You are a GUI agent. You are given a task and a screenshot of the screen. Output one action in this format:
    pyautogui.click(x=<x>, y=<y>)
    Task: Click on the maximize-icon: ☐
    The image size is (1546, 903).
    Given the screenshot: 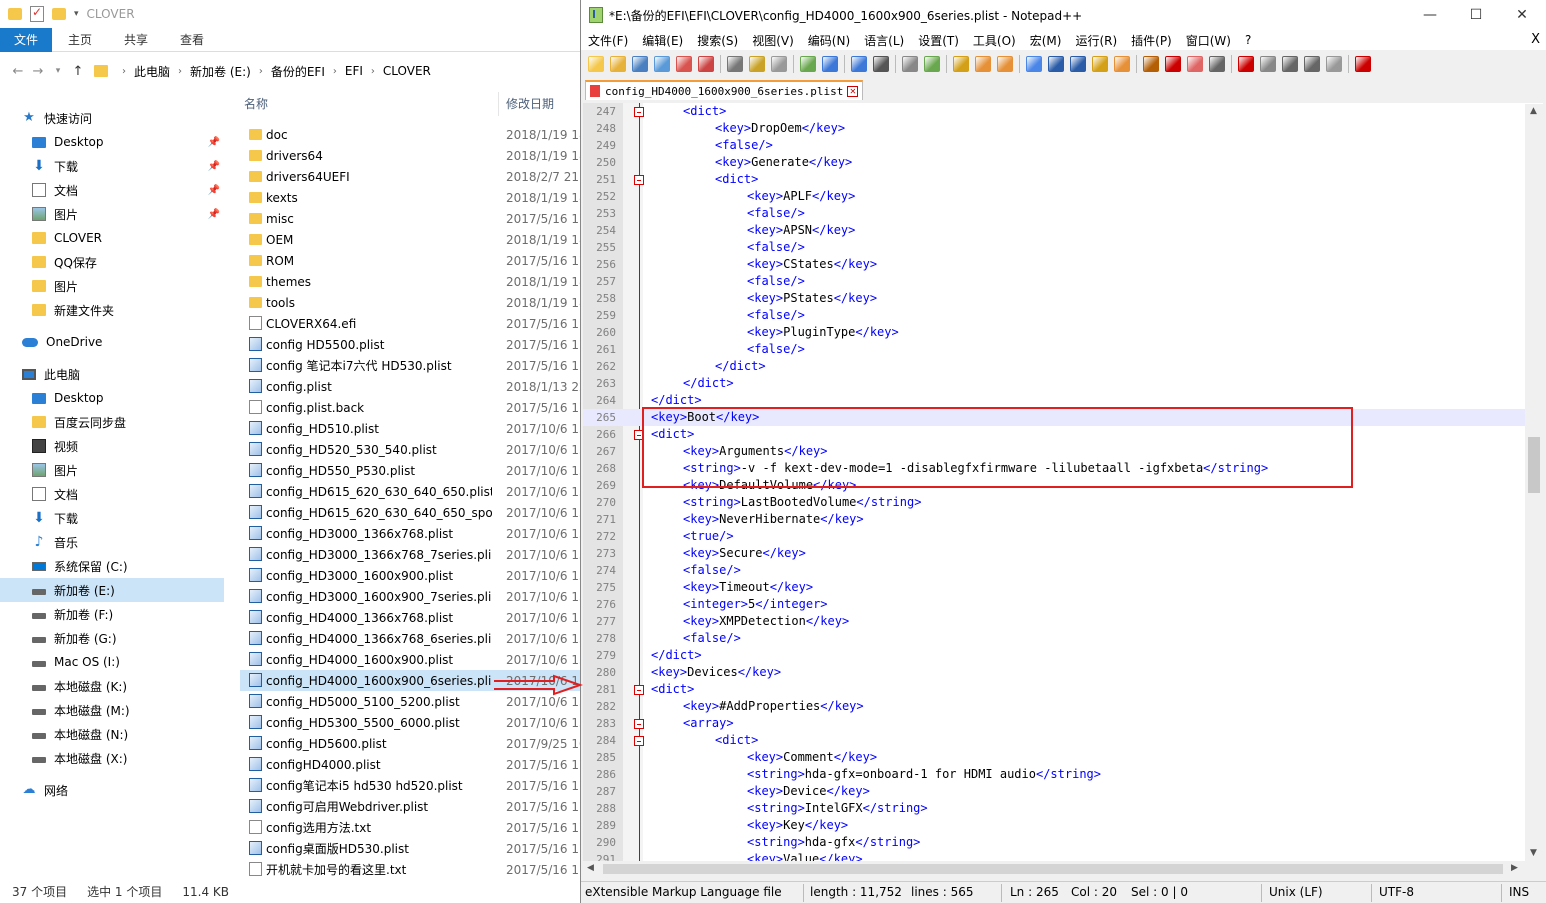 What is the action you would take?
    pyautogui.click(x=1476, y=15)
    